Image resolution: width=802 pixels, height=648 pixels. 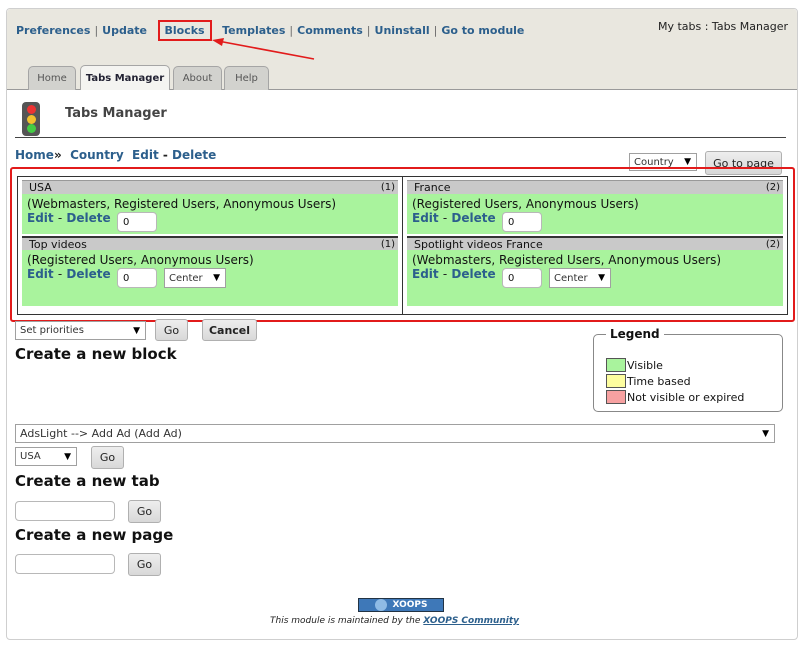 I want to click on priorities-select: Set priorities ▼, so click(x=80, y=330).